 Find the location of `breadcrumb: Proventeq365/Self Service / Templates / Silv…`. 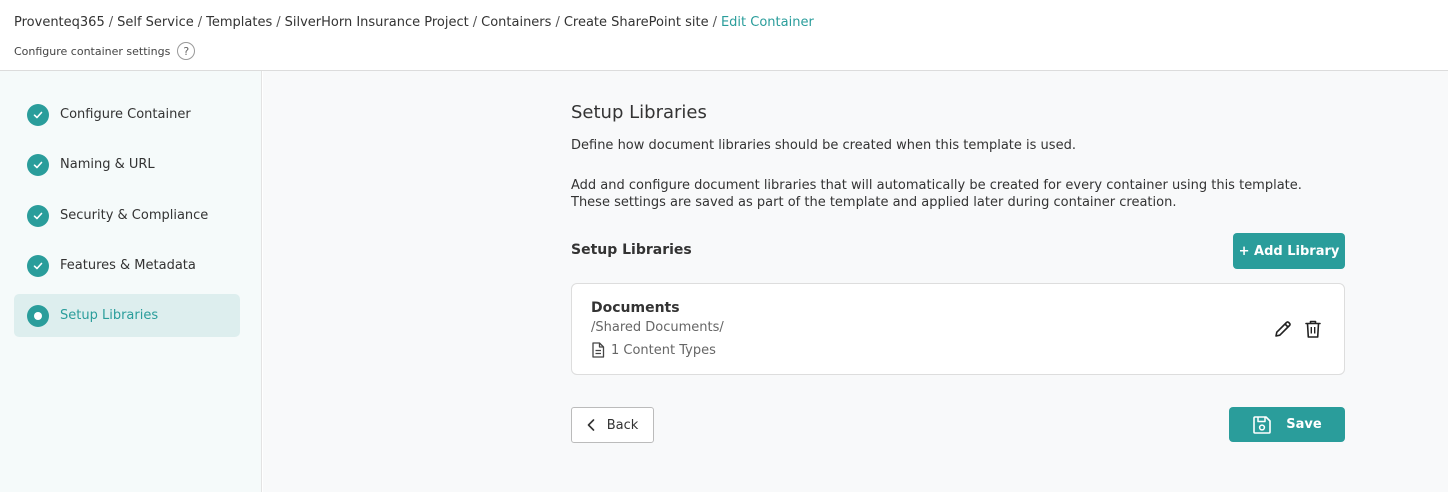

breadcrumb: Proventeq365/Self Service / Templates / Silv… is located at coordinates (414, 22).